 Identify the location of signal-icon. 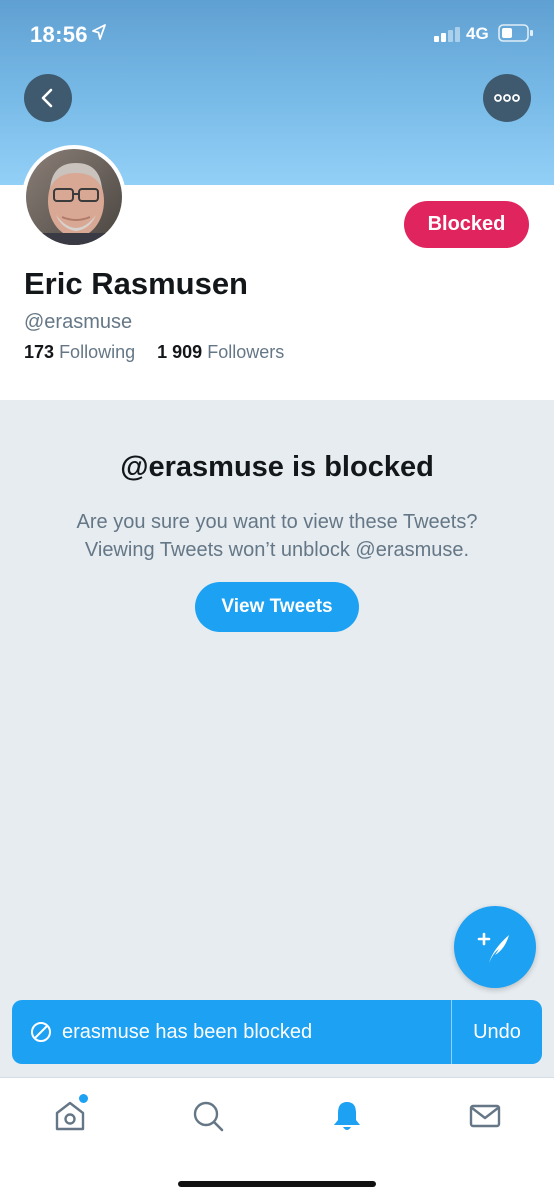
(447, 34).